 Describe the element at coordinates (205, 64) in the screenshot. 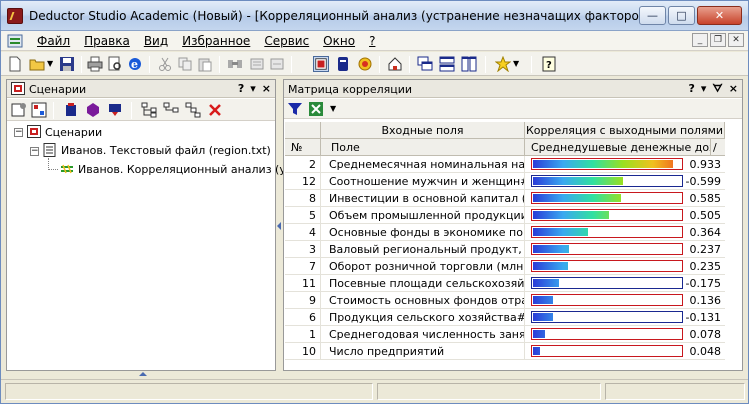

I see `paste-icon` at that location.